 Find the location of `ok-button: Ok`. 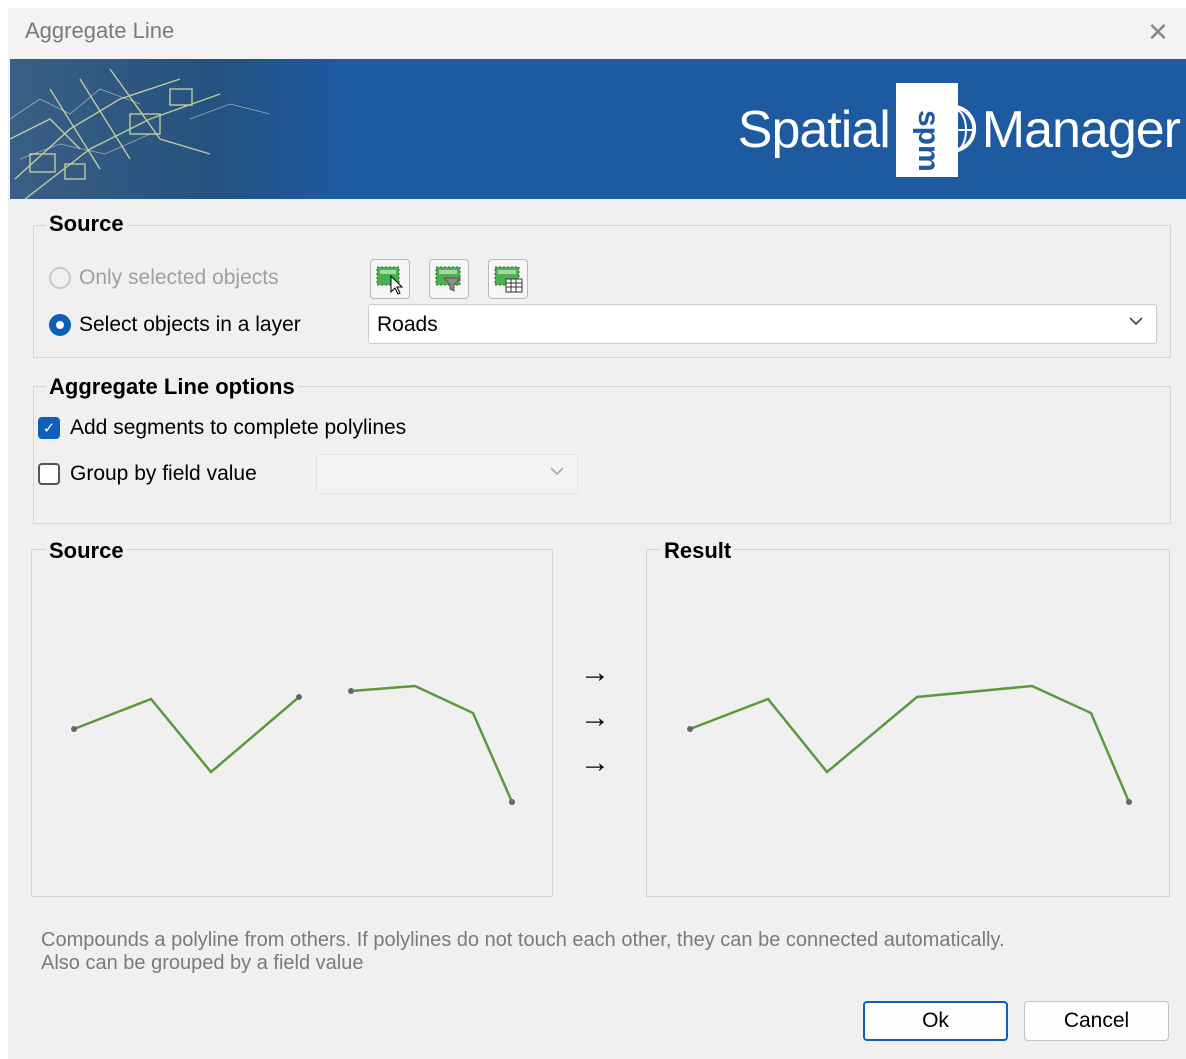

ok-button: Ok is located at coordinates (935, 1021).